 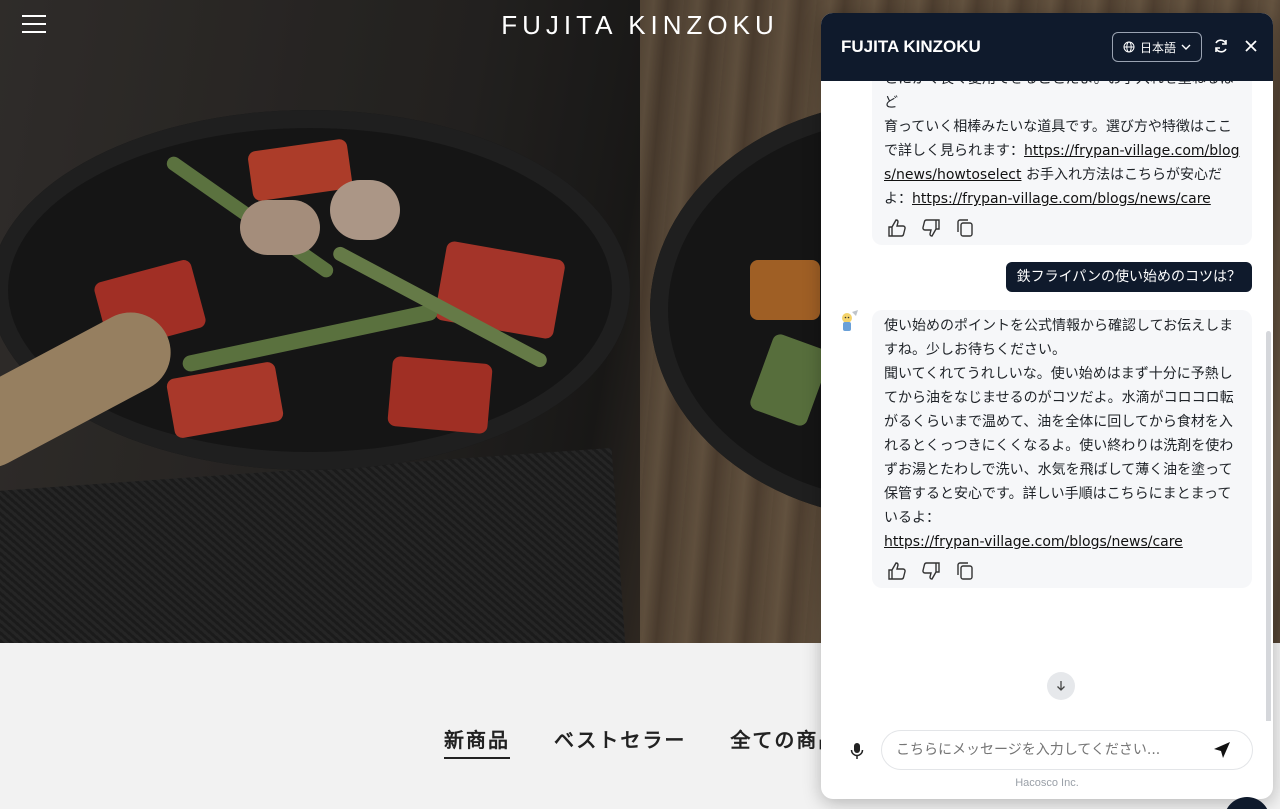 What do you see at coordinates (1061, 686) in the screenshot?
I see `arrow-down-icon` at bounding box center [1061, 686].